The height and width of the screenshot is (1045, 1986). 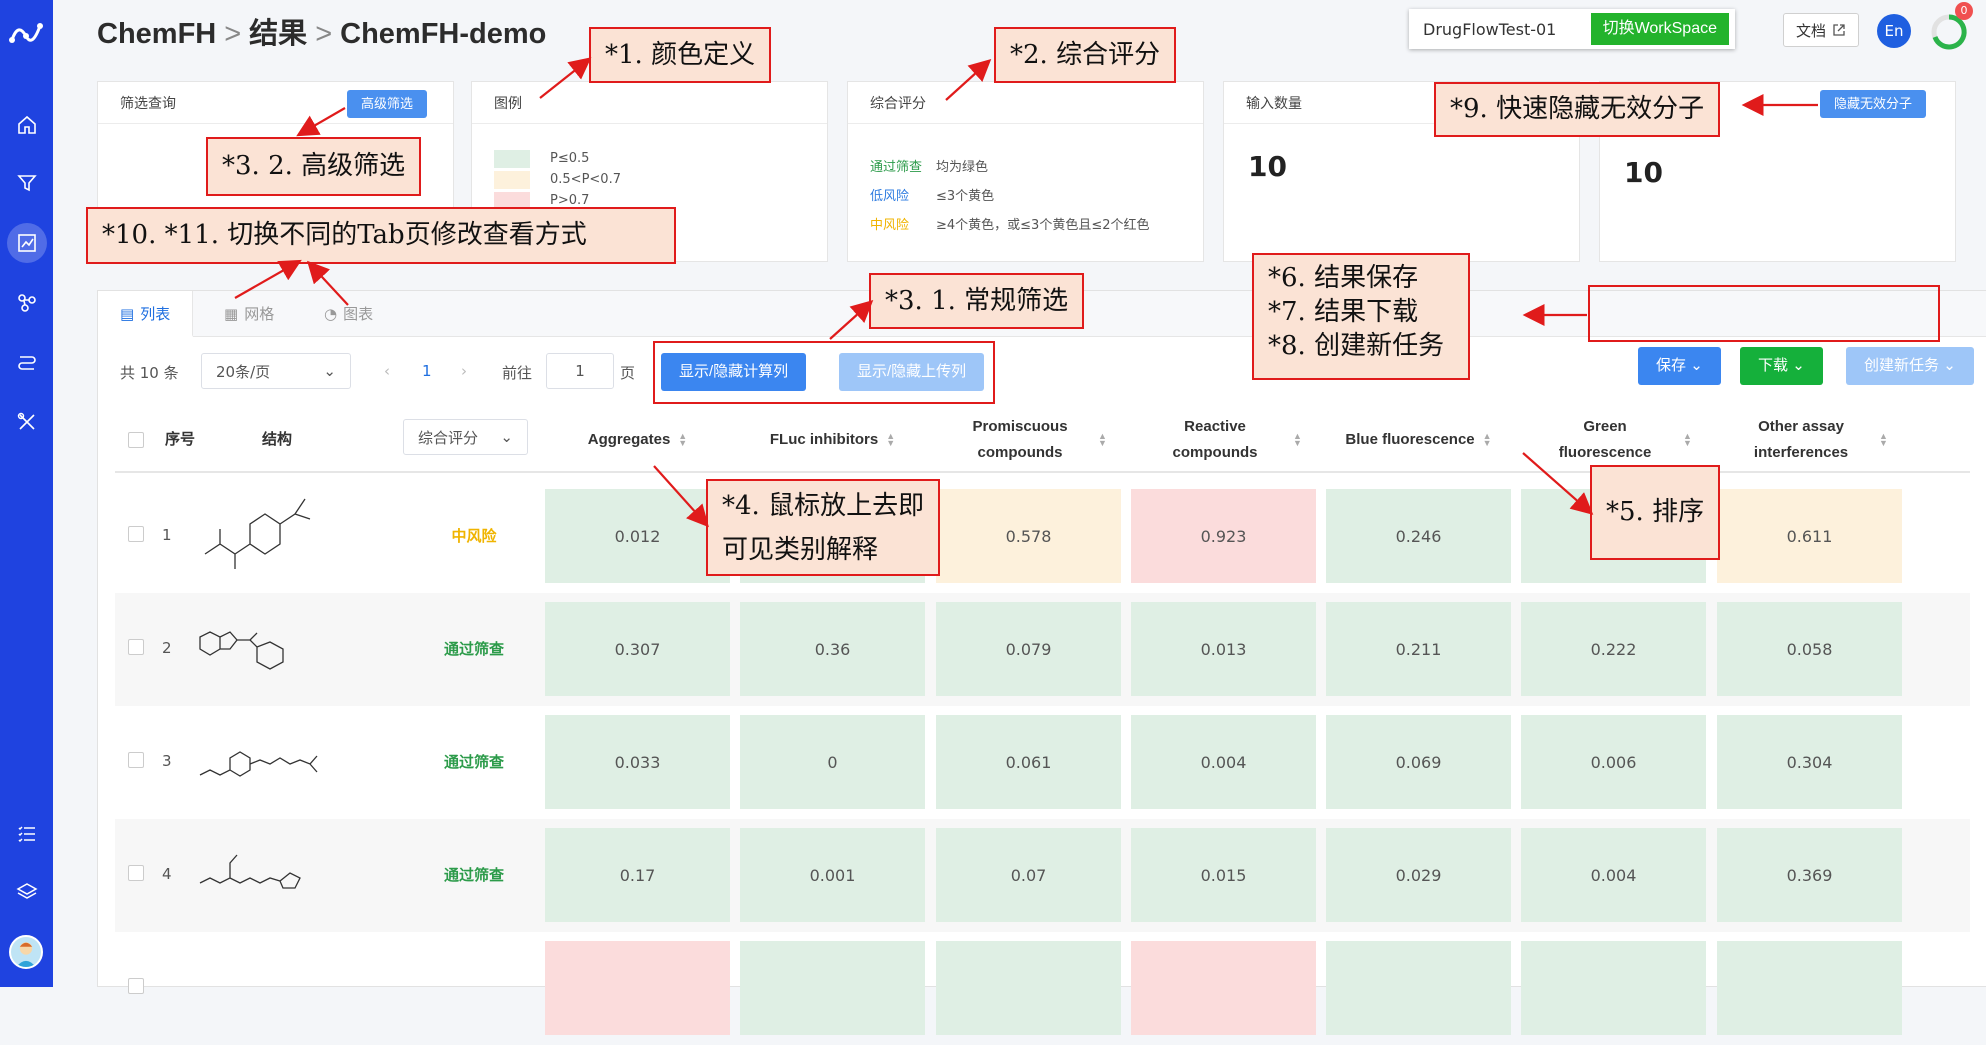 I want to click on nav-results, so click(x=26, y=243).